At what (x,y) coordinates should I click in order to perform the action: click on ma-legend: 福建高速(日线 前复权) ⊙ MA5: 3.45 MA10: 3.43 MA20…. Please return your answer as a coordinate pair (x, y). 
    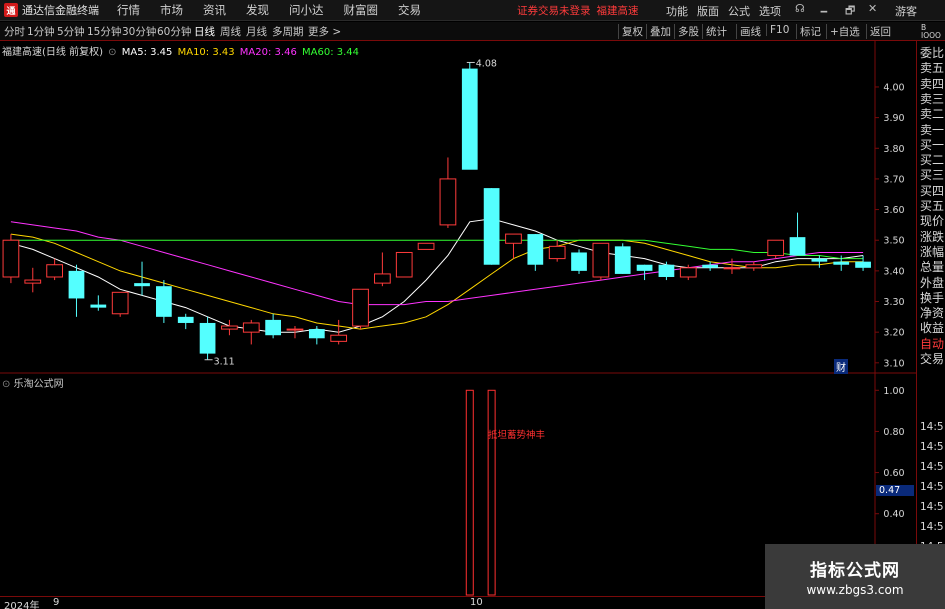
    Looking at the image, I should click on (181, 50).